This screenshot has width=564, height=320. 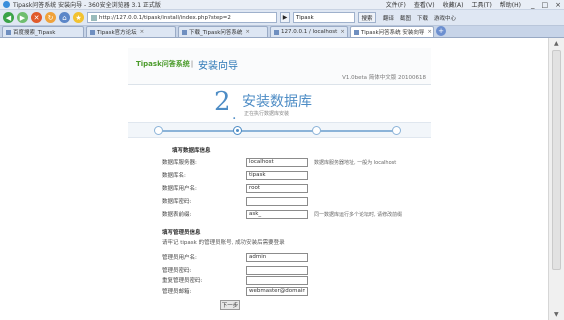 I want to click on admin-email-label: 管理员邮箱:, so click(x=177, y=292).